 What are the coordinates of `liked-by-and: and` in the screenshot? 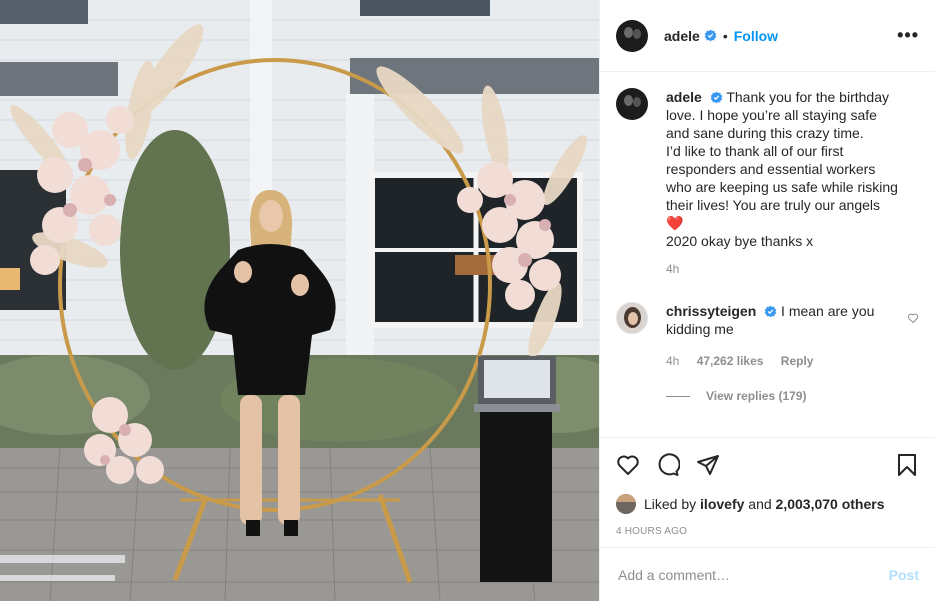 It's located at (760, 504).